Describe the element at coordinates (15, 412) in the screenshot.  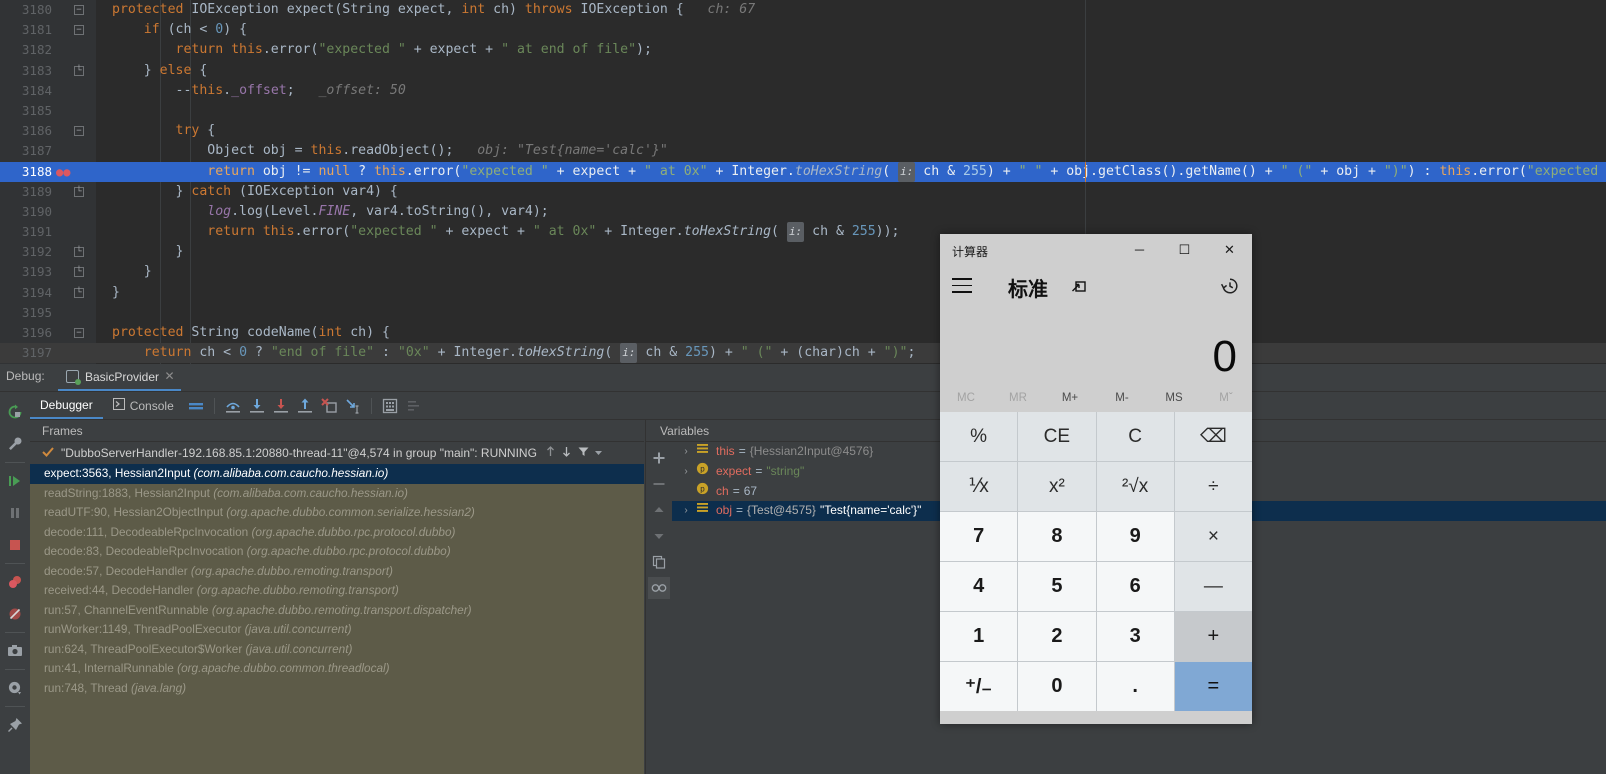
I see `rerun-icon` at that location.